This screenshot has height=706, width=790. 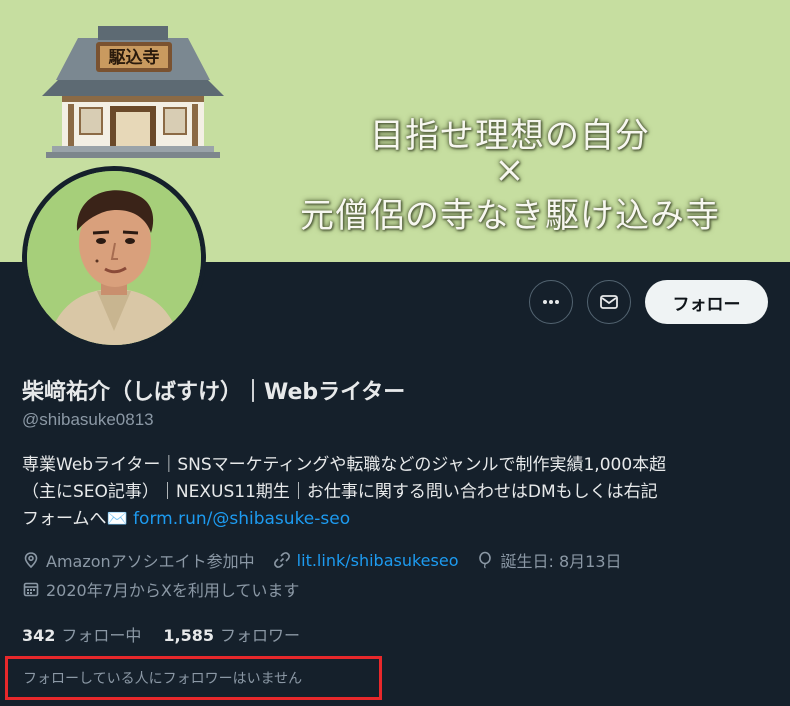 I want to click on following-label: フォロー中, so click(x=101, y=635).